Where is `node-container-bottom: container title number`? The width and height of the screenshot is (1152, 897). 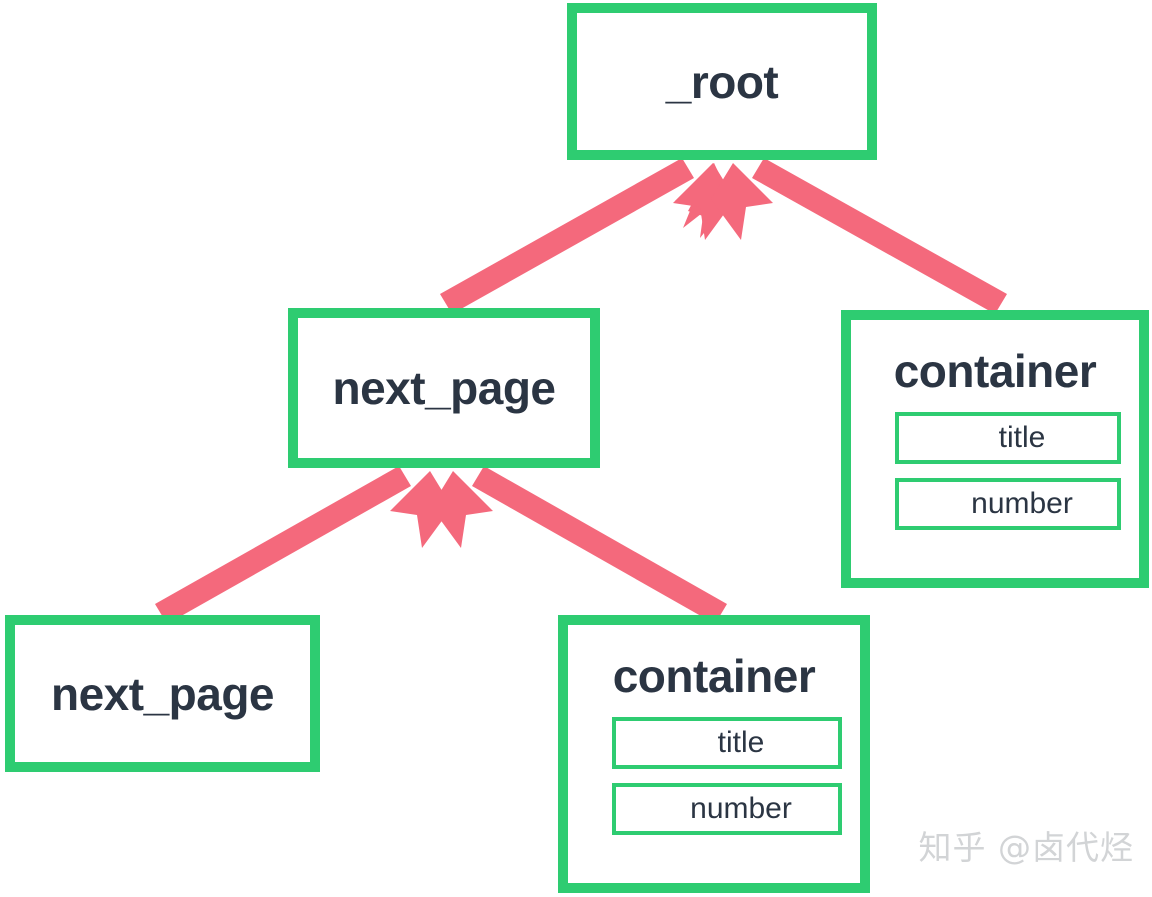 node-container-bottom: container title number is located at coordinates (714, 754).